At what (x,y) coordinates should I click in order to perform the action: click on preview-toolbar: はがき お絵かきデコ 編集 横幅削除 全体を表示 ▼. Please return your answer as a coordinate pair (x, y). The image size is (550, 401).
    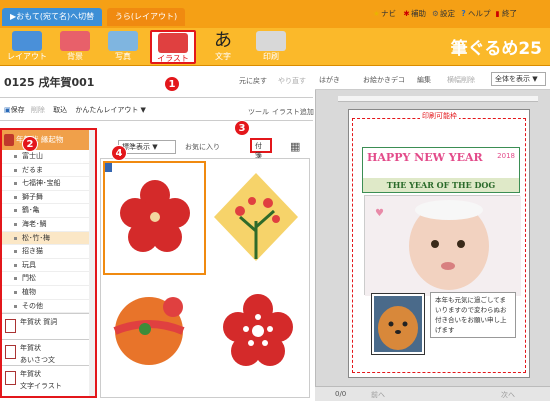
    Looking at the image, I should click on (432, 79).